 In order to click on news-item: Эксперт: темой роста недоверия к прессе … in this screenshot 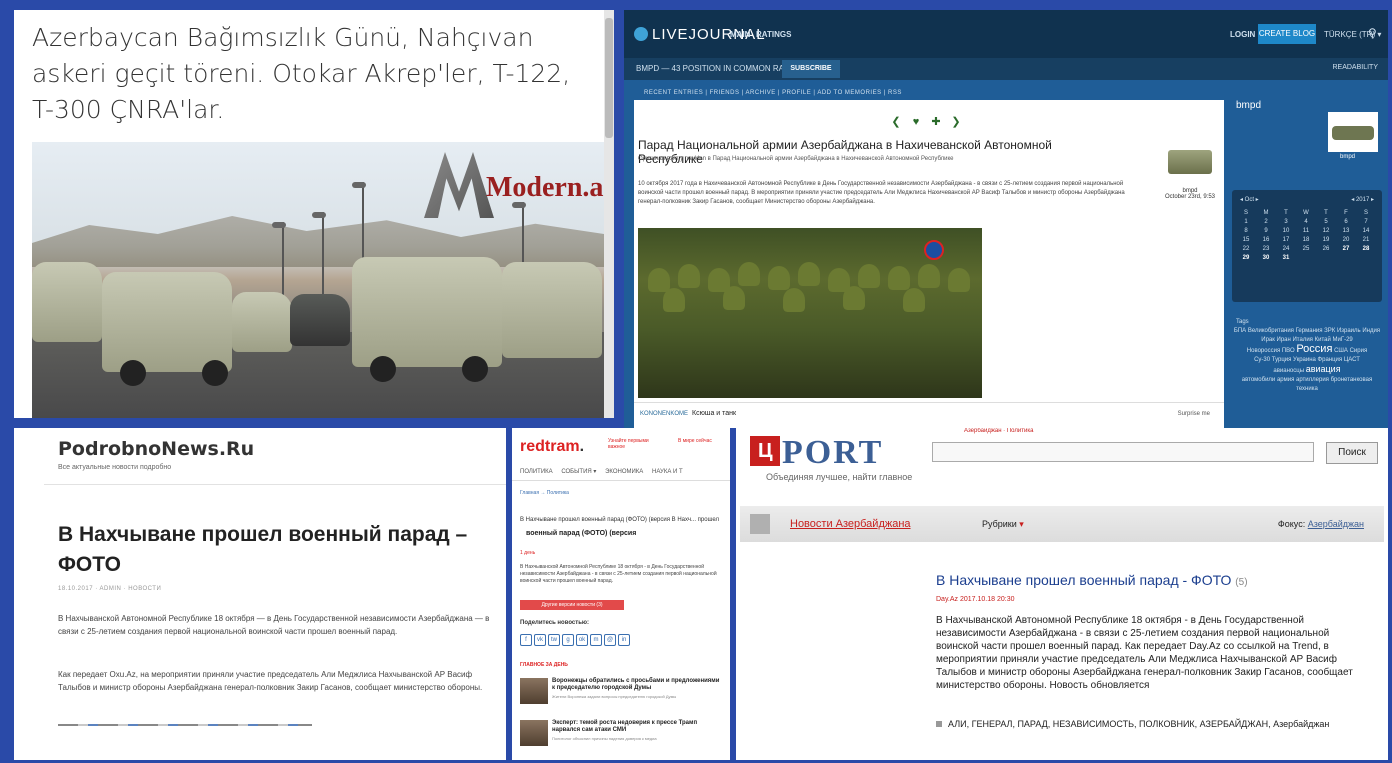, I will do `click(622, 735)`.